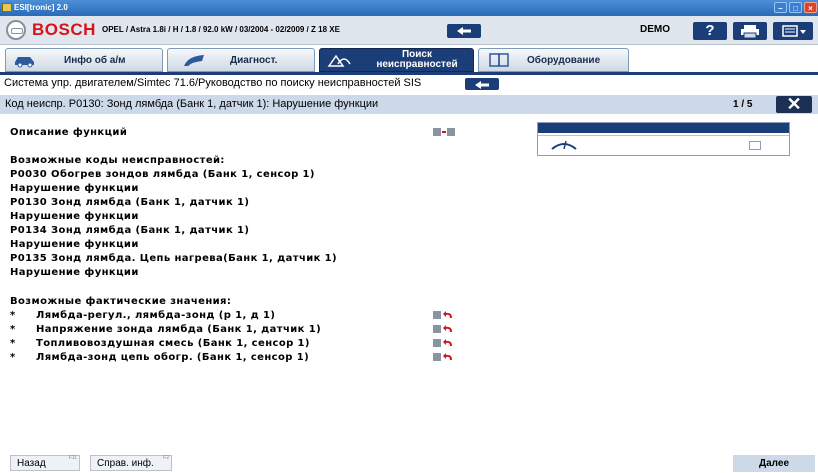 The width and height of the screenshot is (818, 473). I want to click on help-info-shortcut: F2, so click(166, 458).